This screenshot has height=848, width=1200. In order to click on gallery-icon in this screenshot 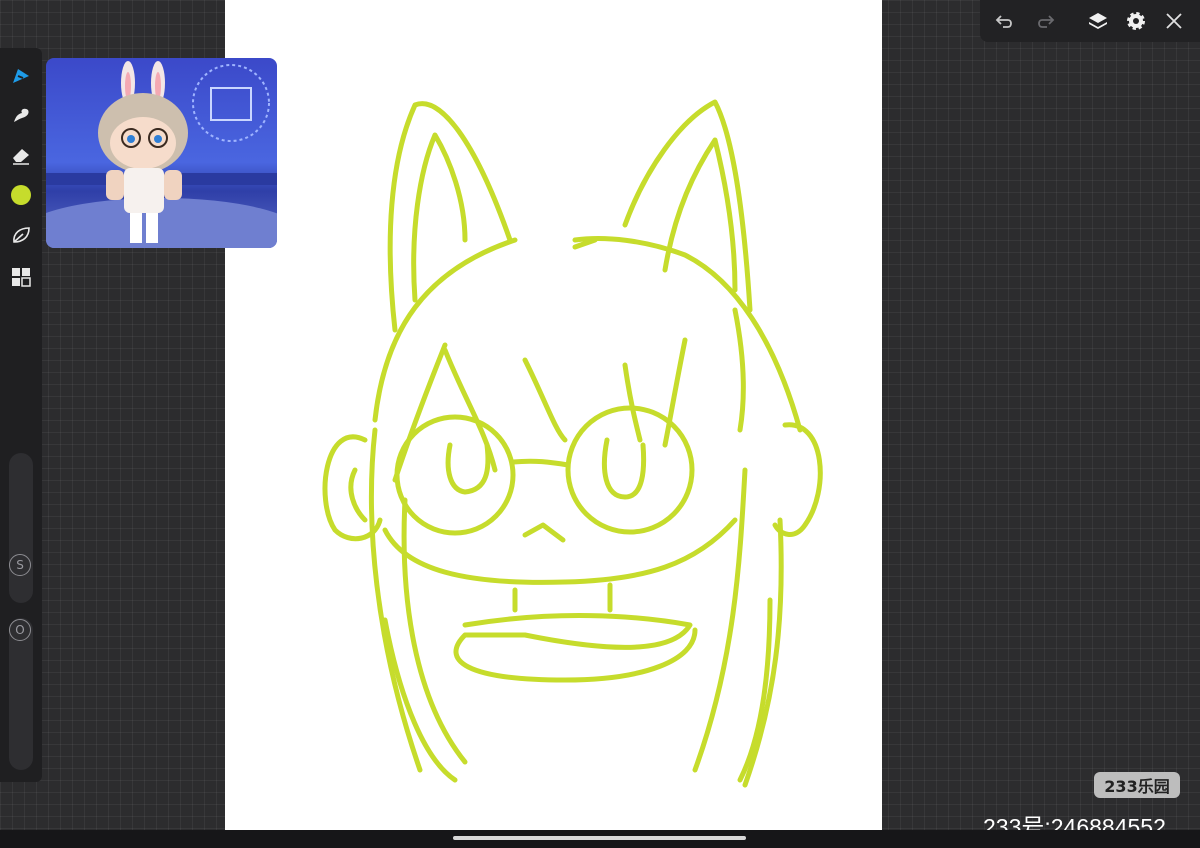, I will do `click(21, 277)`.